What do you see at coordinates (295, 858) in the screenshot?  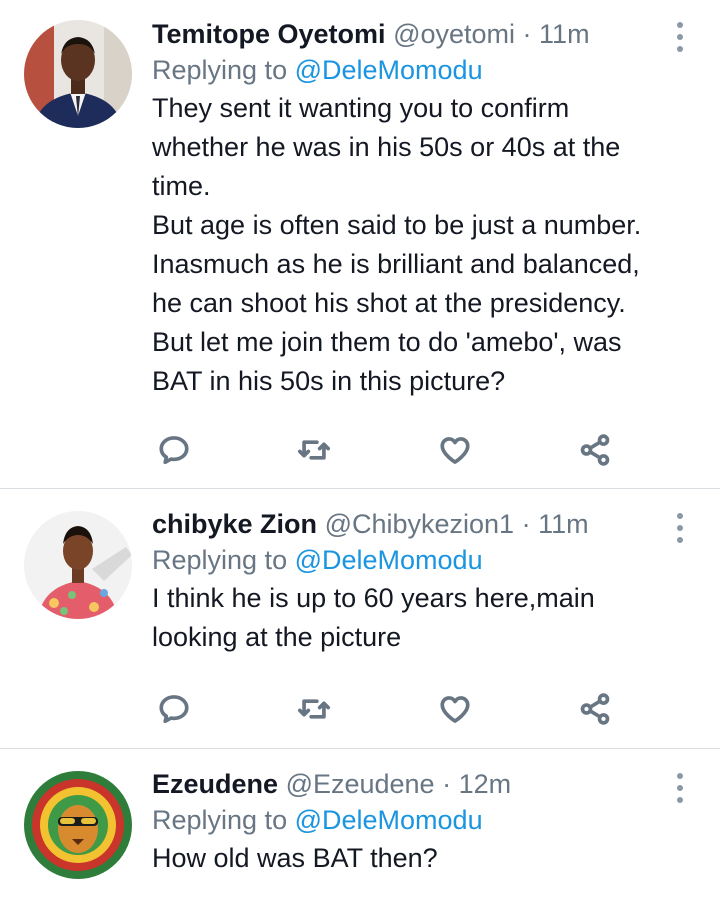 I see `tweet-text: How old was BAT then?` at bounding box center [295, 858].